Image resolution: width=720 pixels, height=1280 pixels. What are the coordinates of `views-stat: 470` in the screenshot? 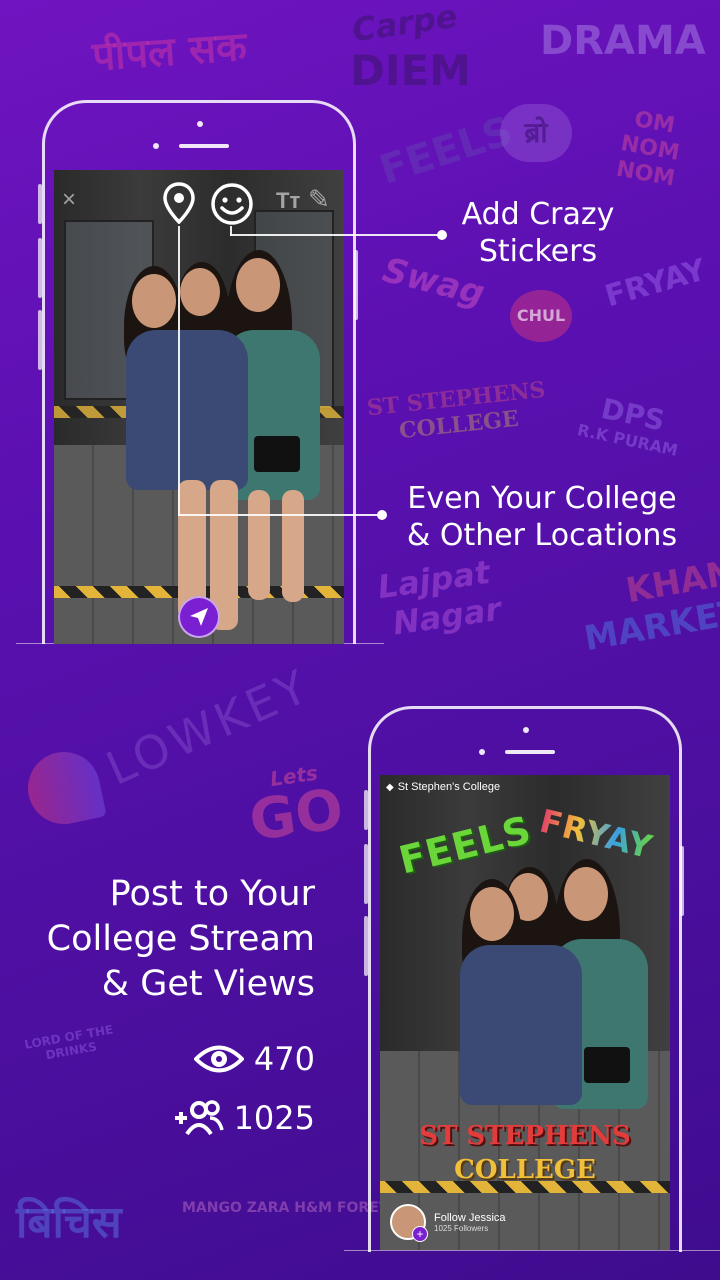 It's located at (254, 1059).